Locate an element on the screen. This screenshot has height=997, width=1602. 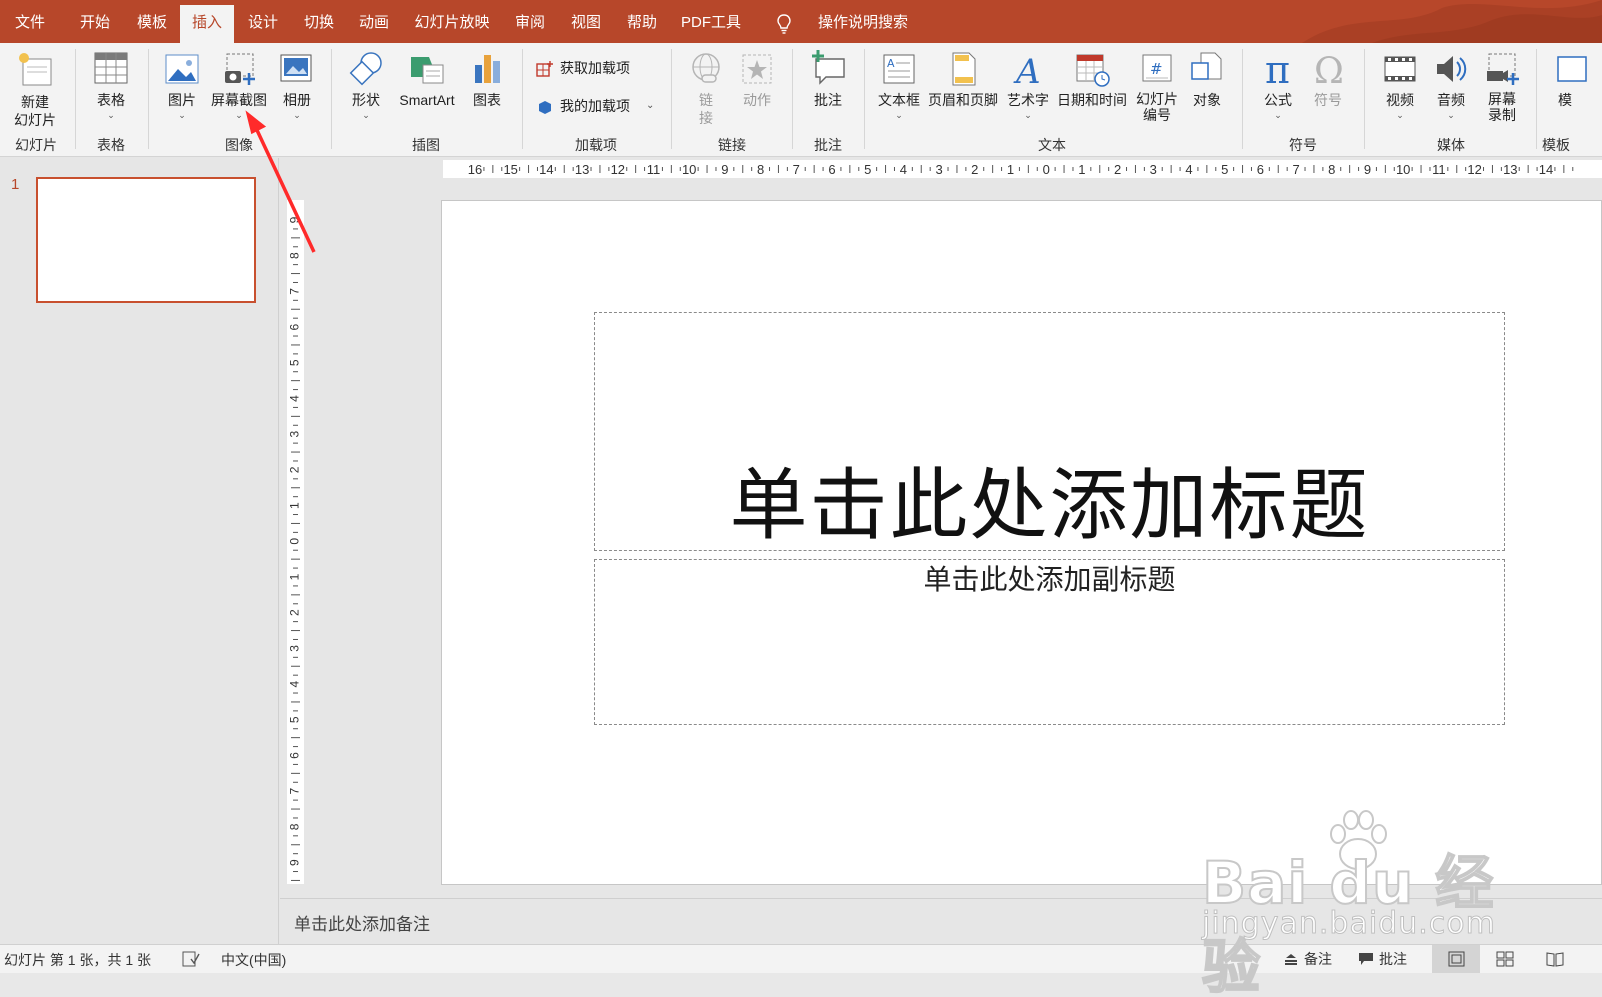
ruler-label: 4 is located at coordinates (1188, 169).